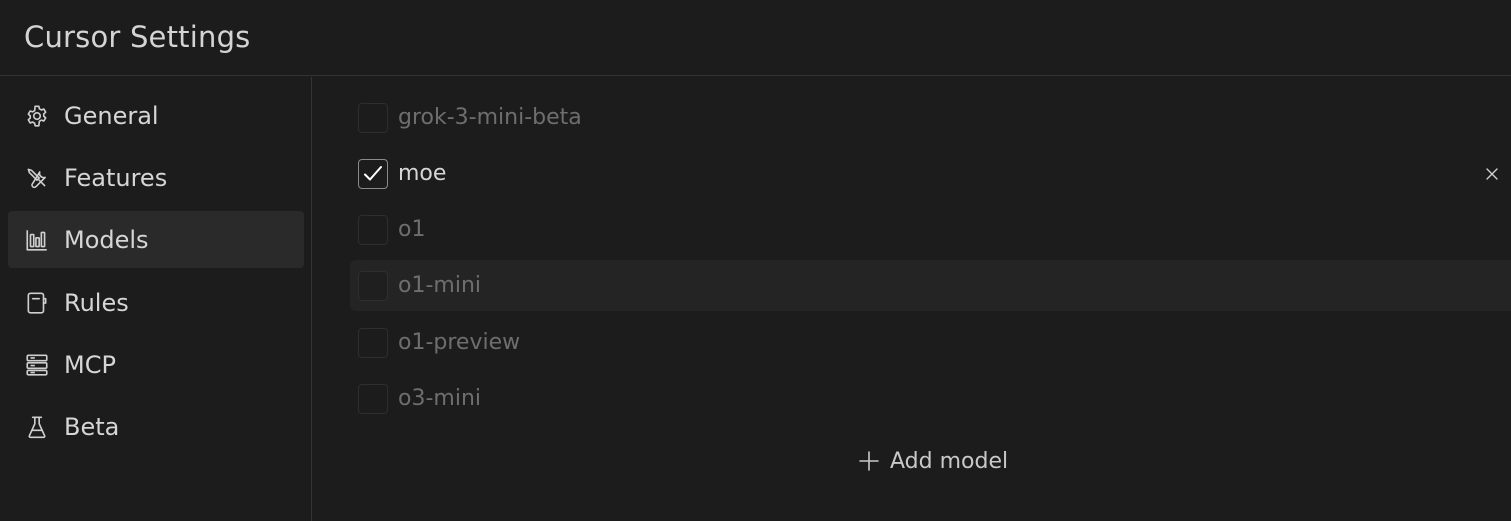  I want to click on sidebar-item-label: General, so click(111, 115).